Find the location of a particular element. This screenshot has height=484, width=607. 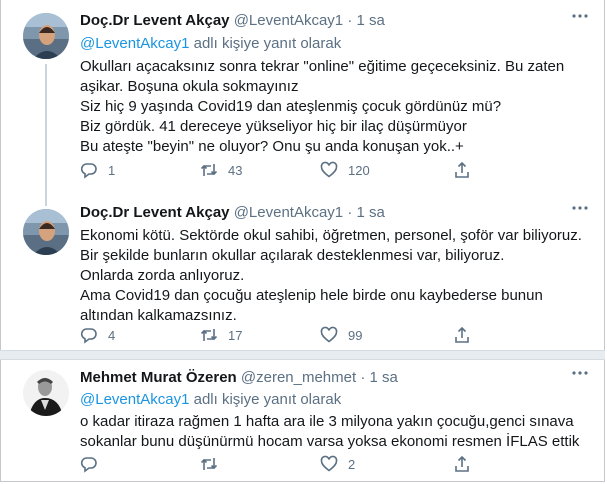

reply-button: 4 is located at coordinates (97, 335).